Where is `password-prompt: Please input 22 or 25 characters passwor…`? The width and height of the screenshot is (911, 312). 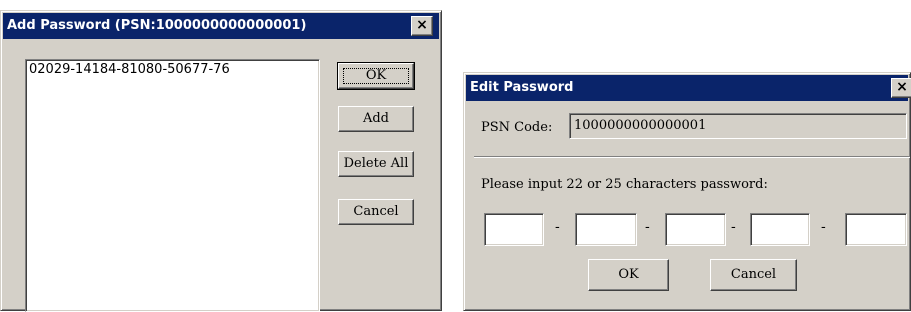 password-prompt: Please input 22 or 25 characters passwor… is located at coordinates (624, 184).